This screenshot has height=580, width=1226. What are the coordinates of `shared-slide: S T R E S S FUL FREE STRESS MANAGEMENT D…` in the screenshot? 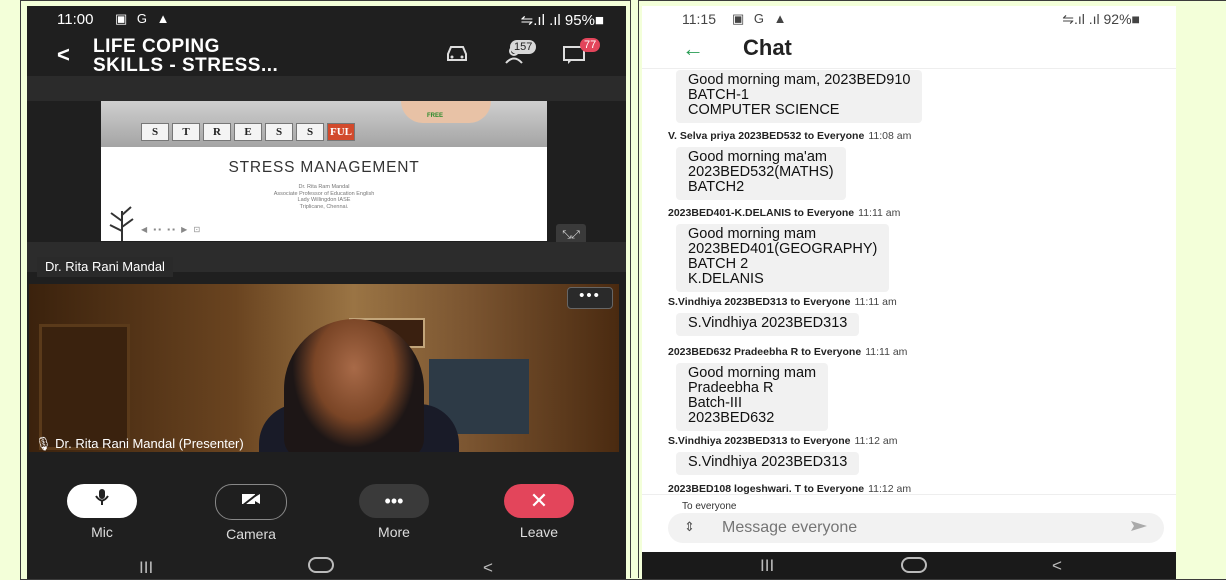 It's located at (324, 171).